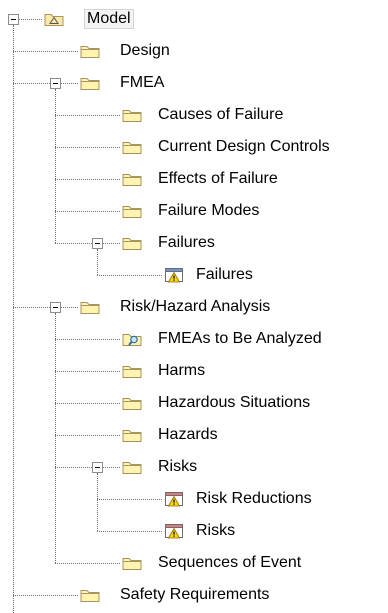 The image size is (388, 613). I want to click on tree-node-design: Design, so click(234, 51).